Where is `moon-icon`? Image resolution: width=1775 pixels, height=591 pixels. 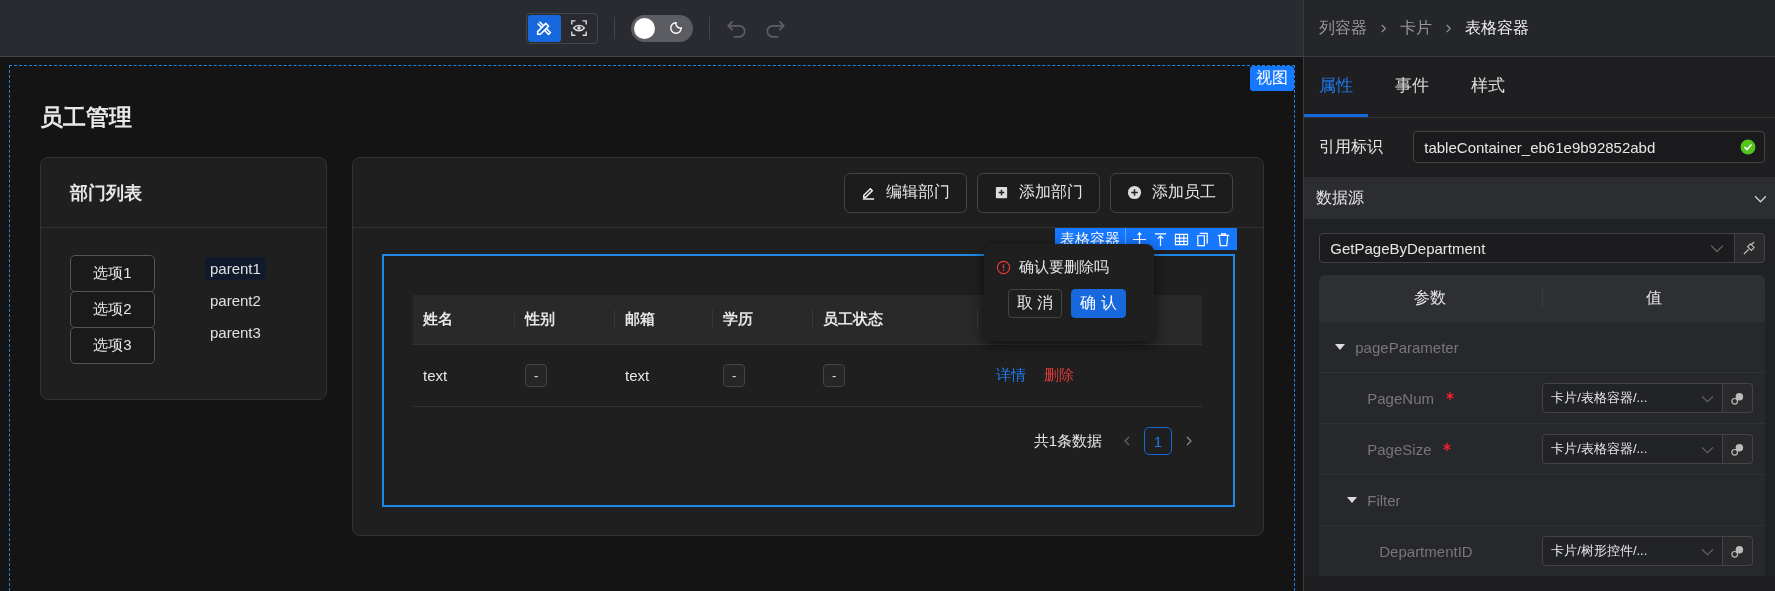
moon-icon is located at coordinates (675, 27).